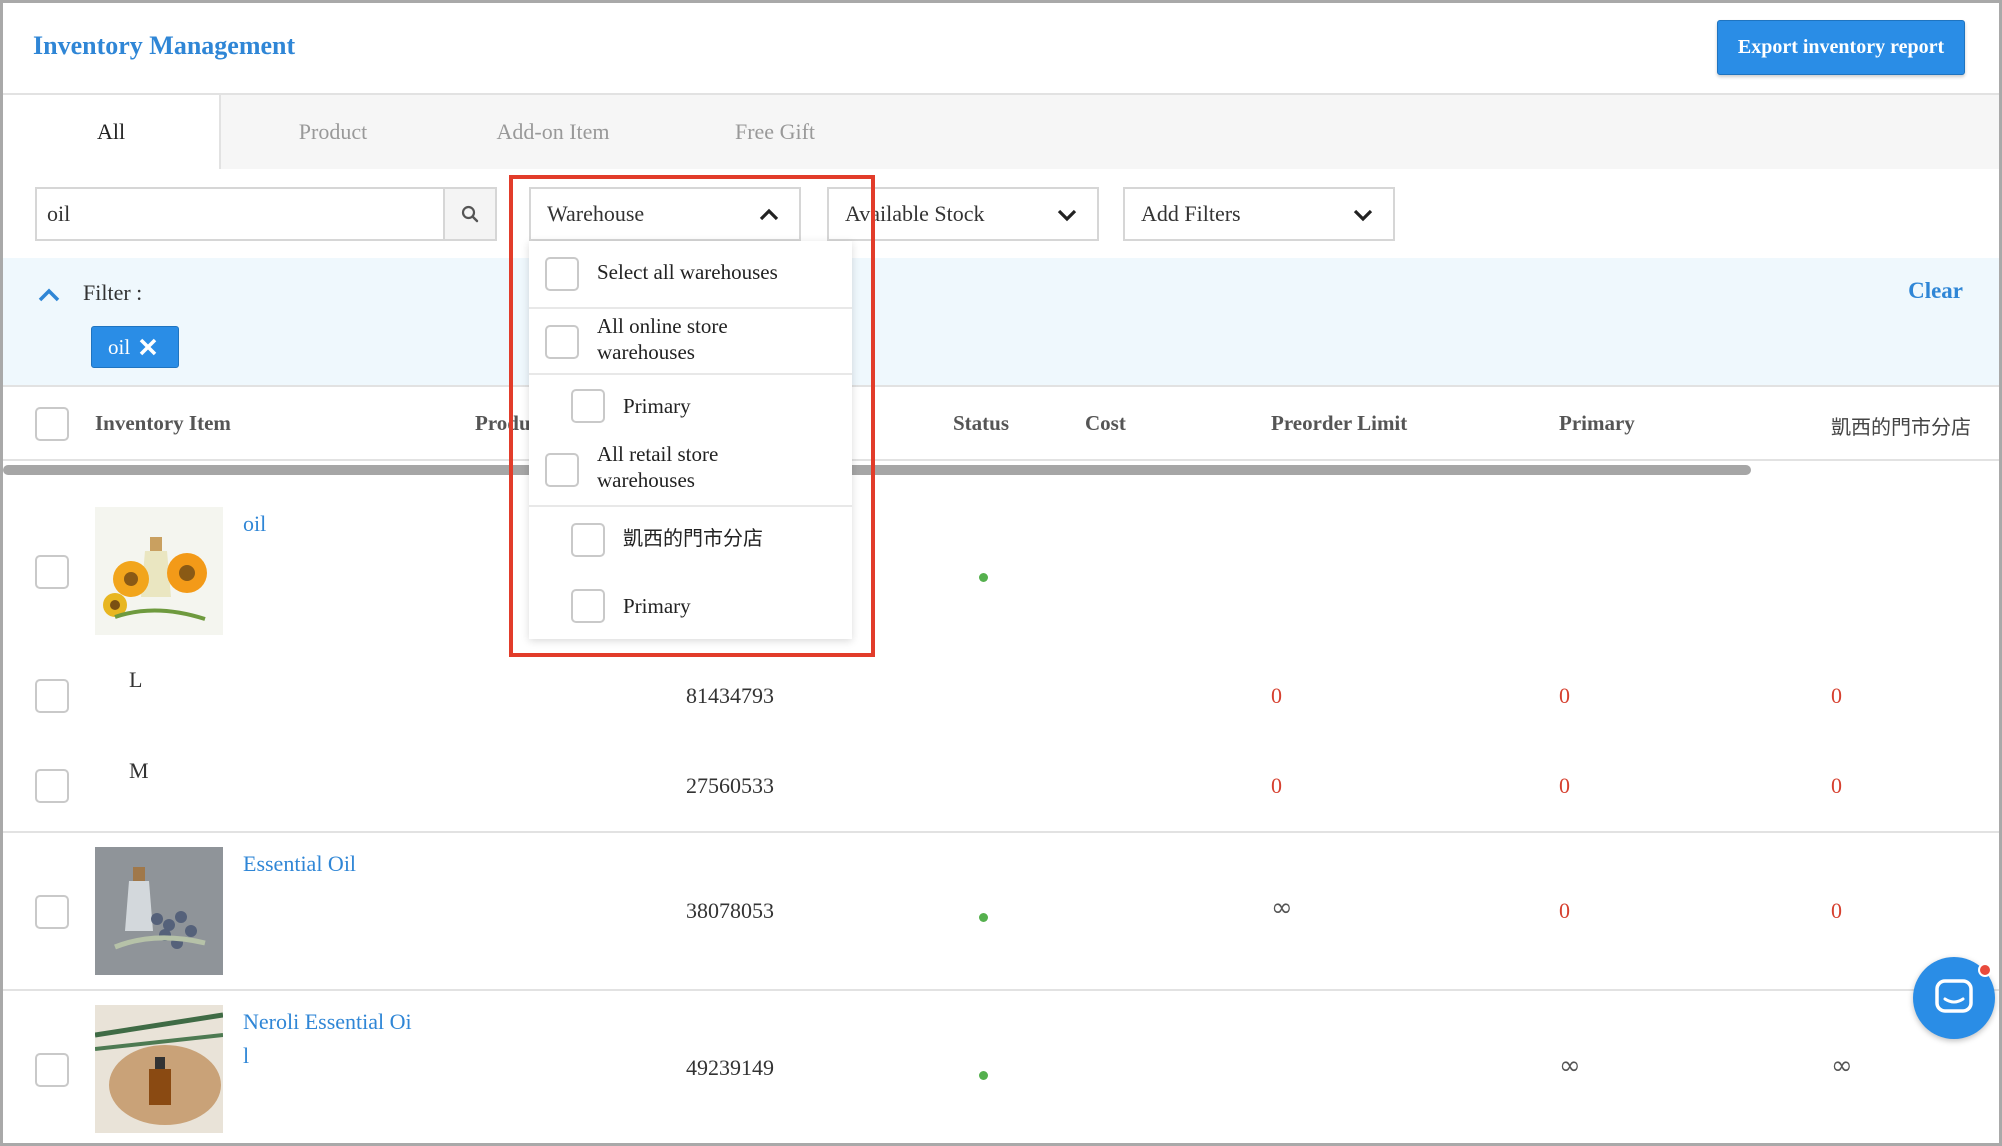  I want to click on tab-product: Product, so click(333, 132).